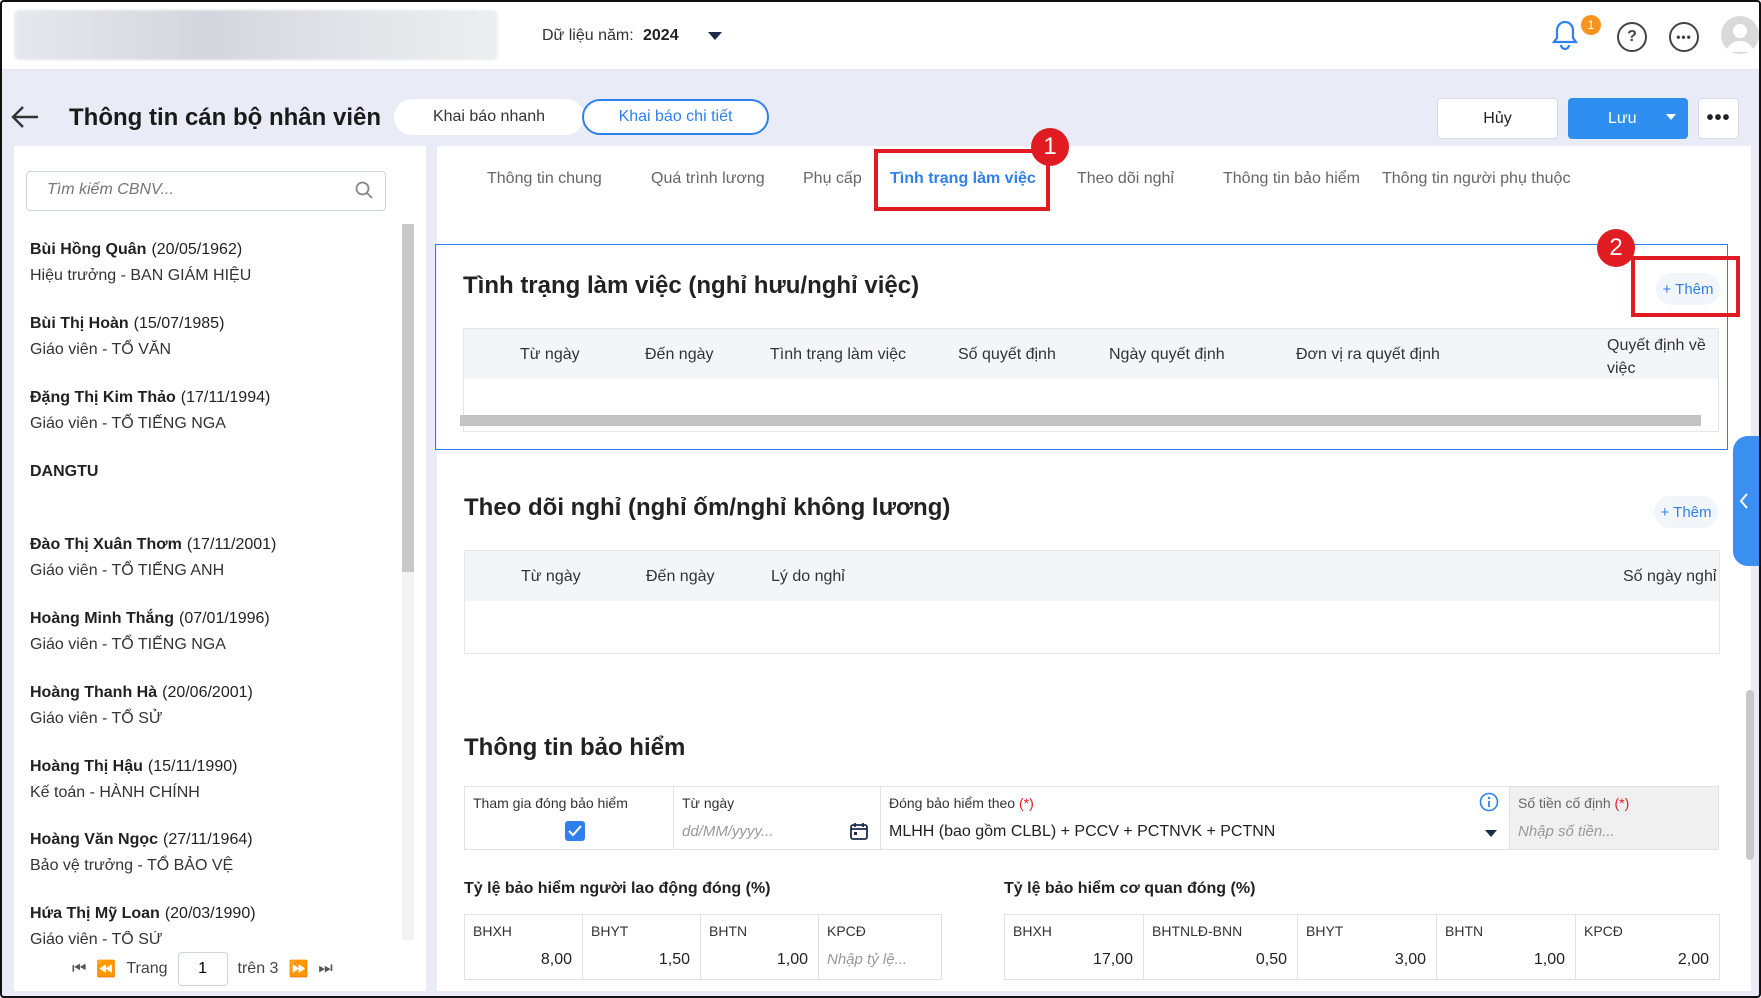 The image size is (1761, 998). I want to click on first-page-icon: ⏮, so click(79, 969).